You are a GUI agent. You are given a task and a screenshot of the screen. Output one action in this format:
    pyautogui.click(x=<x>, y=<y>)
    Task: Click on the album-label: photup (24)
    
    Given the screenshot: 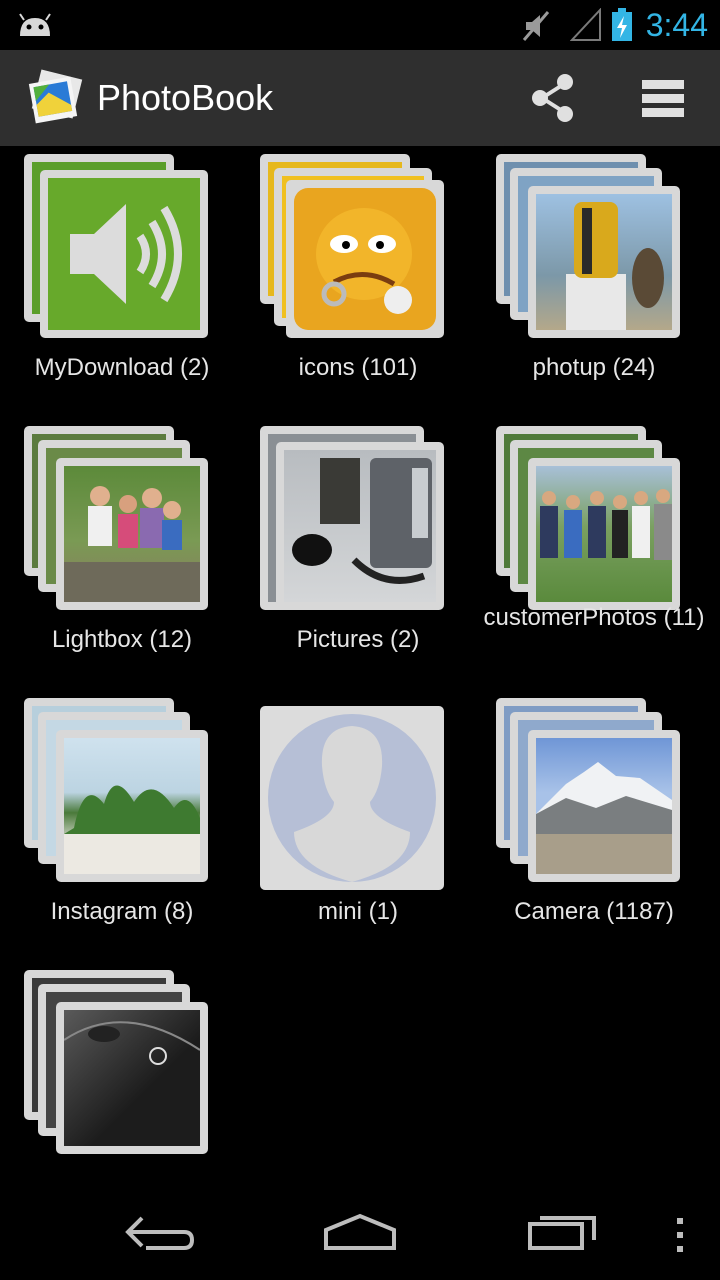 What is the action you would take?
    pyautogui.click(x=594, y=367)
    